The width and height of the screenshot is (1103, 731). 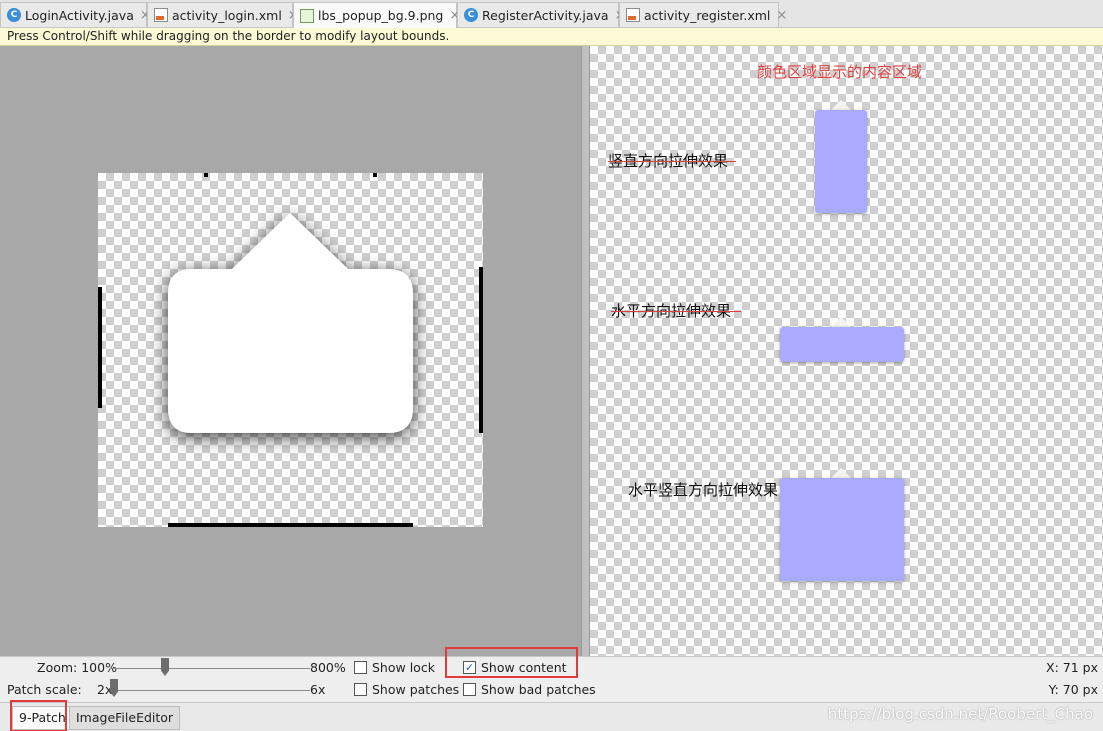 What do you see at coordinates (842, 529) in the screenshot?
I see `both-stretch-sample` at bounding box center [842, 529].